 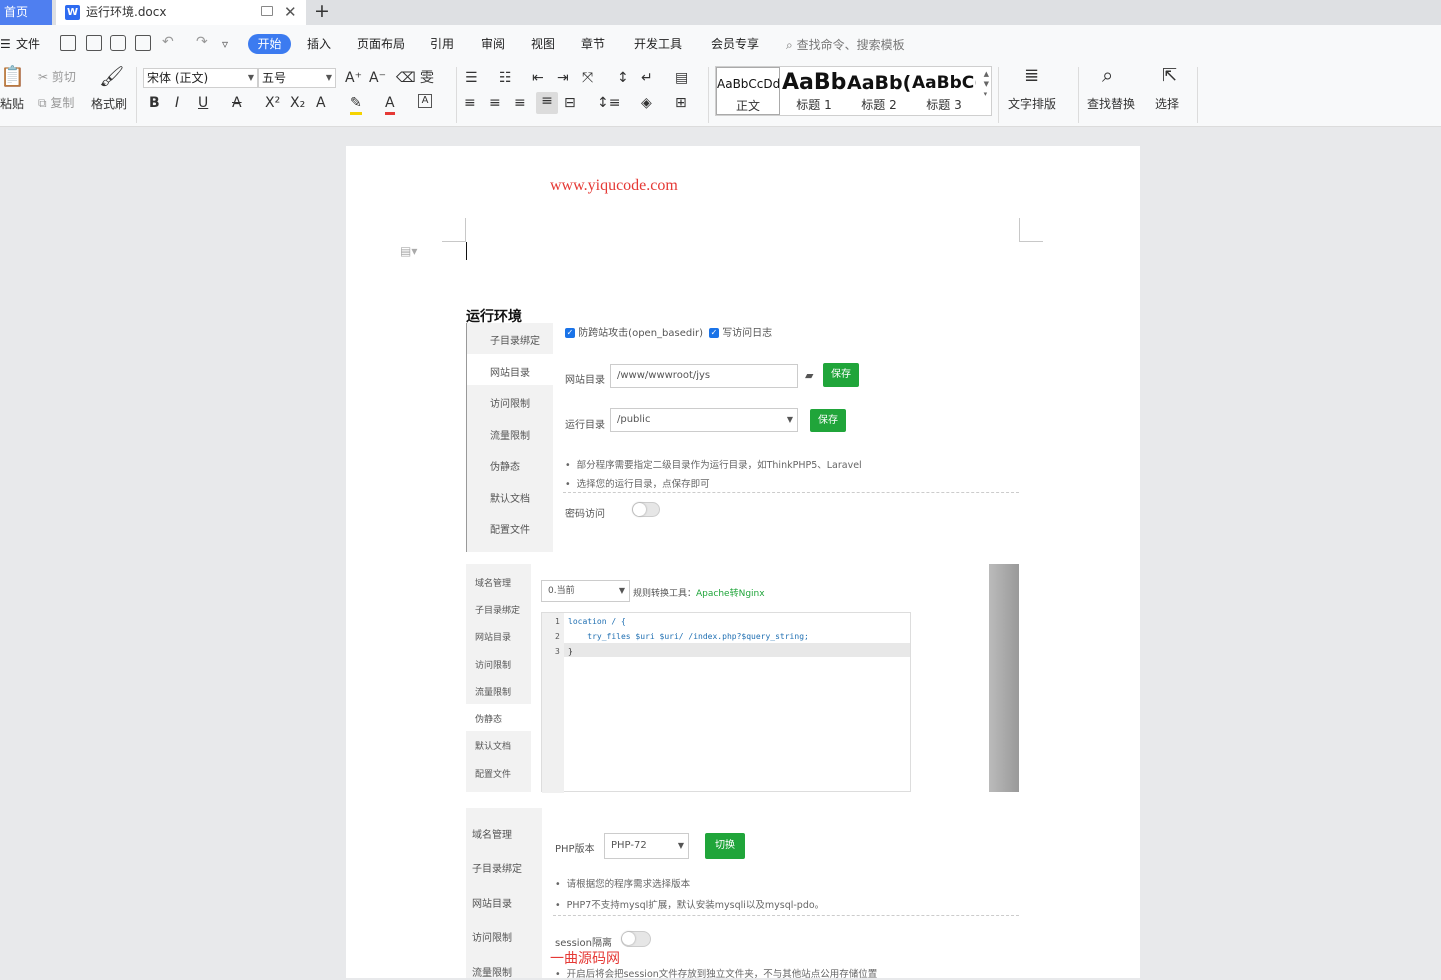 I want to click on sidebar-item: 流量限制, so click(x=510, y=436).